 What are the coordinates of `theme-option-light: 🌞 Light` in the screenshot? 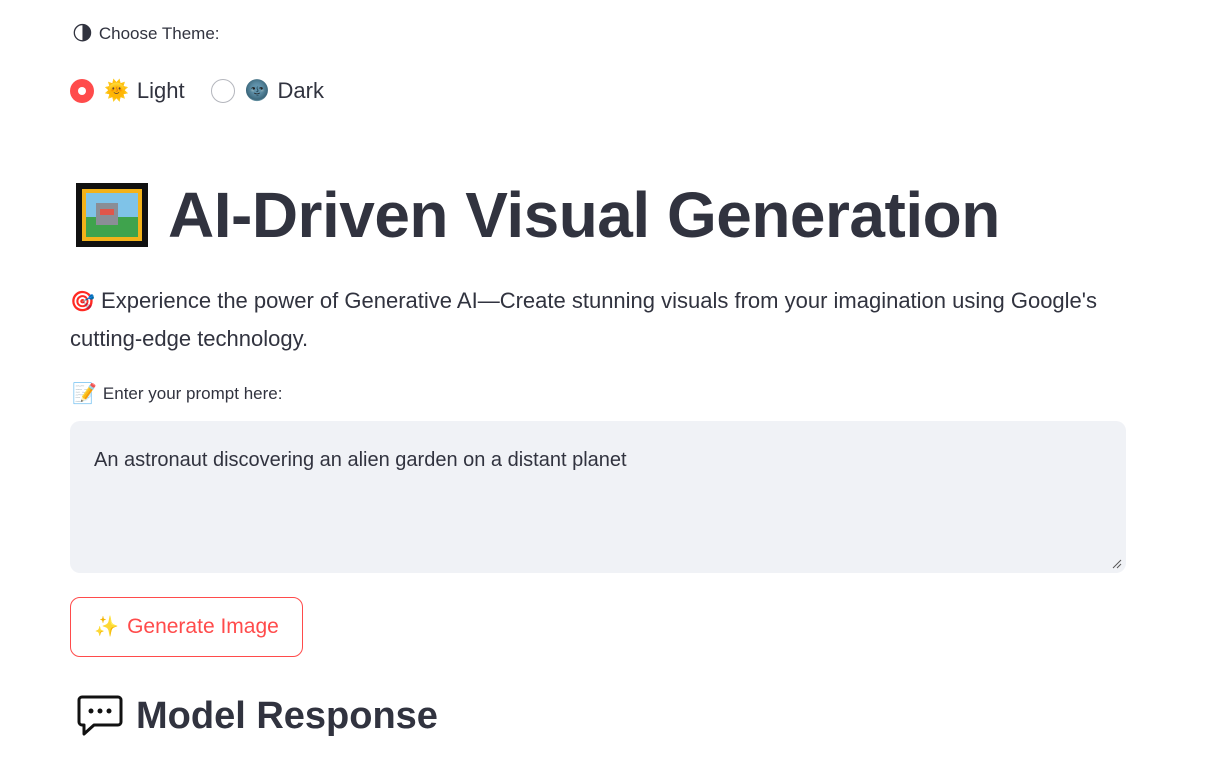 It's located at (127, 91).